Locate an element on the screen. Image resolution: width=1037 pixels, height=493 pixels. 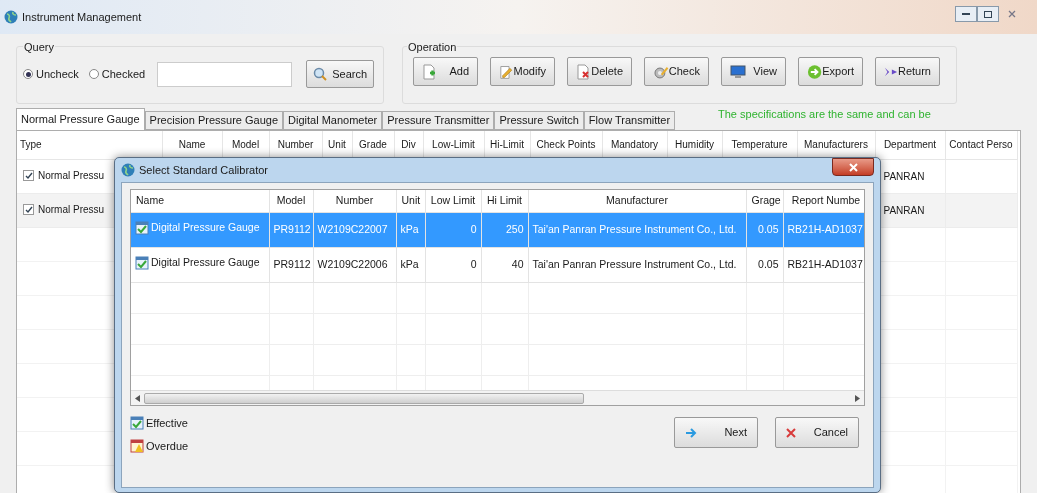
toolbar-button: Check is located at coordinates (676, 71).